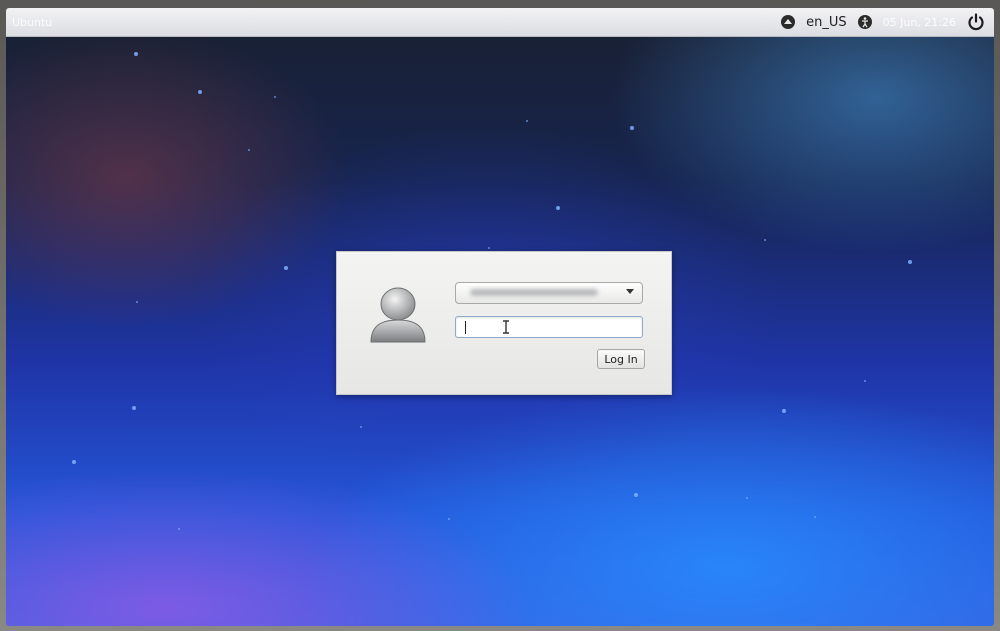 This screenshot has height=631, width=1000. I want to click on login-dialog: Log In, so click(504, 323).